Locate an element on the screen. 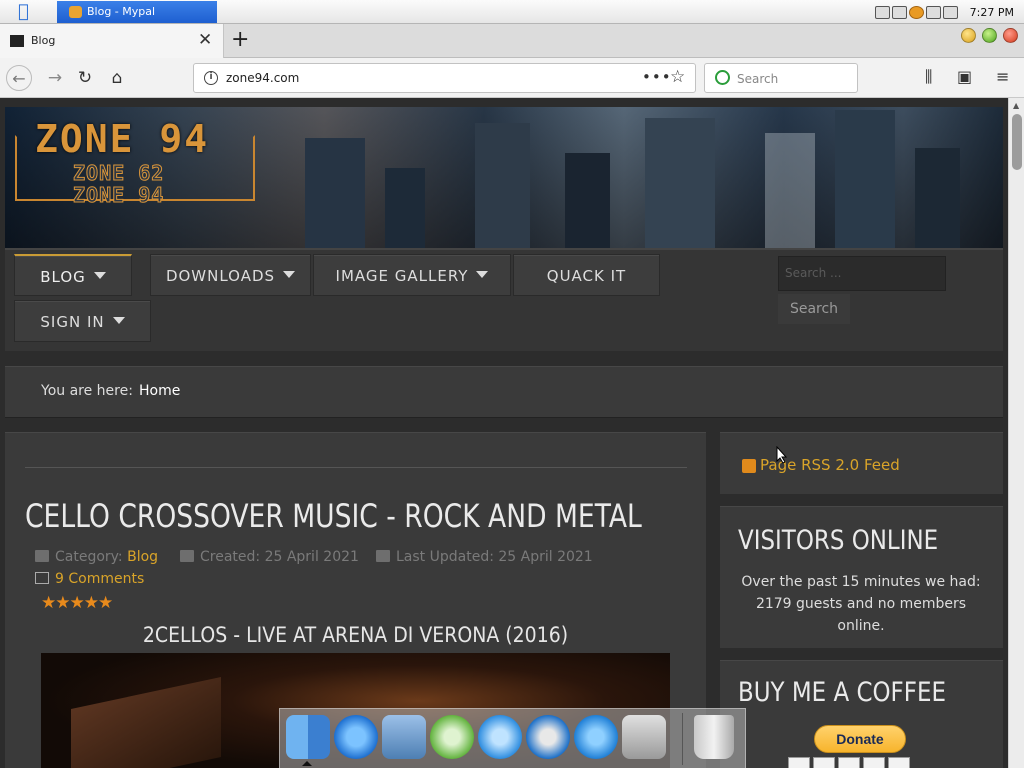  discover-icon is located at coordinates (874, 762).